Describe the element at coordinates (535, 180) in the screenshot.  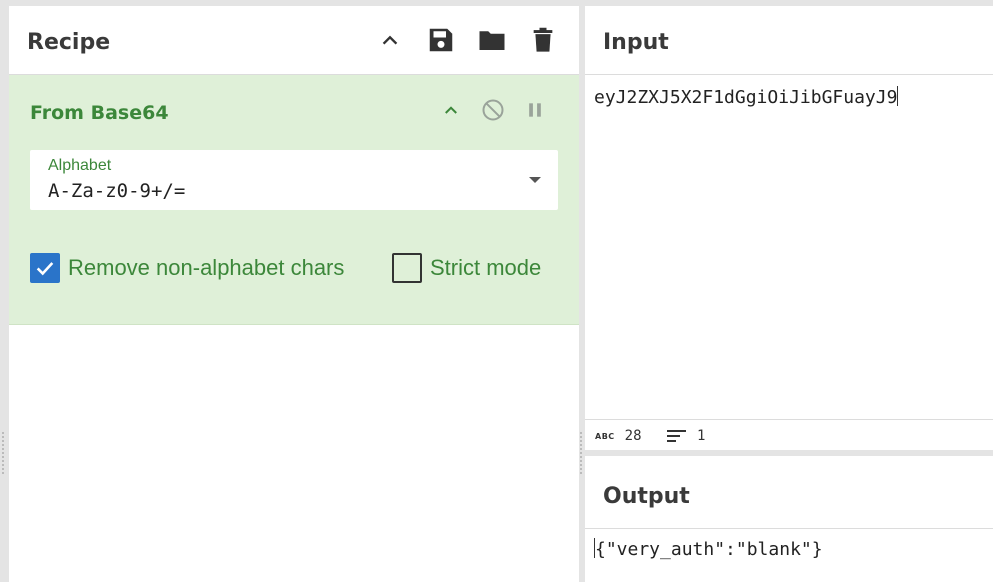
I see `dropdown-caret-icon` at that location.